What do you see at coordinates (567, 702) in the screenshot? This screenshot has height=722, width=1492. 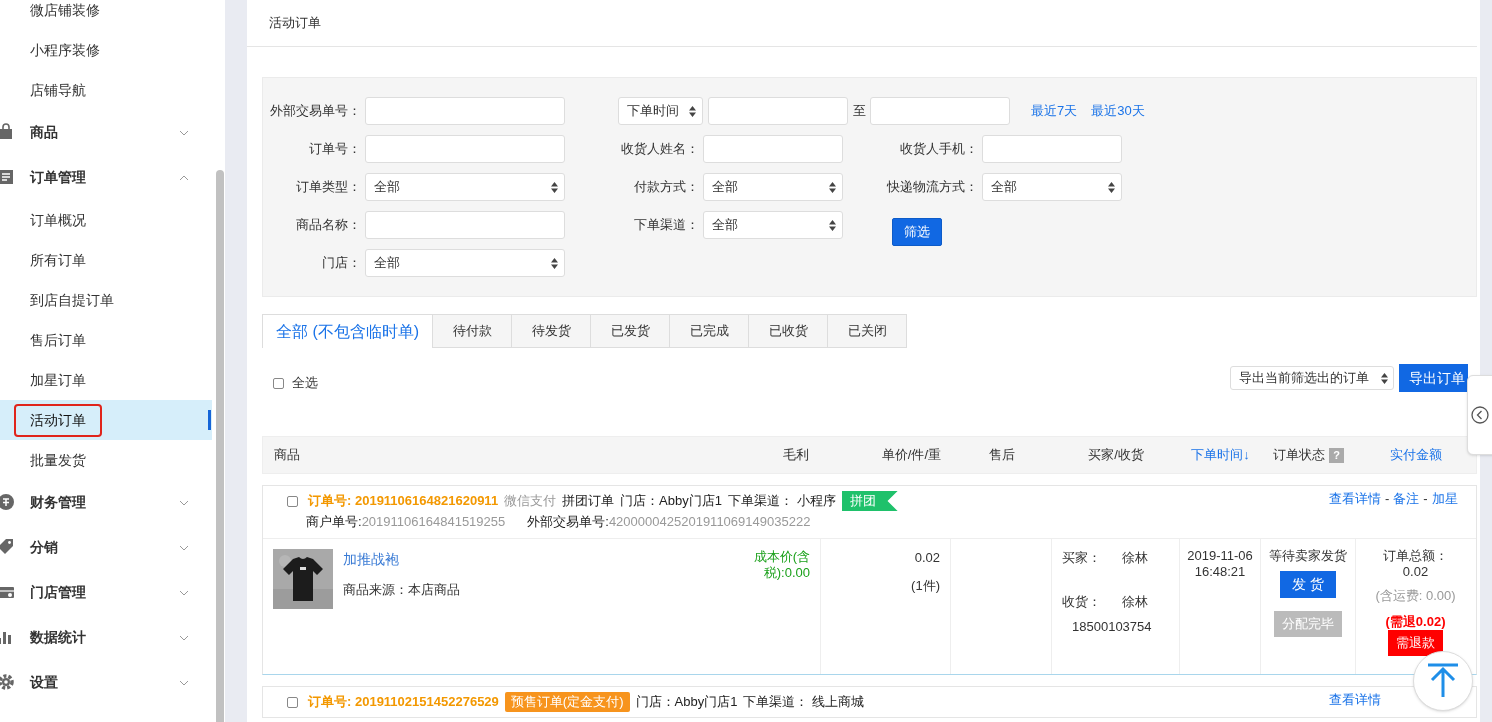 I see `presale-tag: 预售订单(定金支付)` at bounding box center [567, 702].